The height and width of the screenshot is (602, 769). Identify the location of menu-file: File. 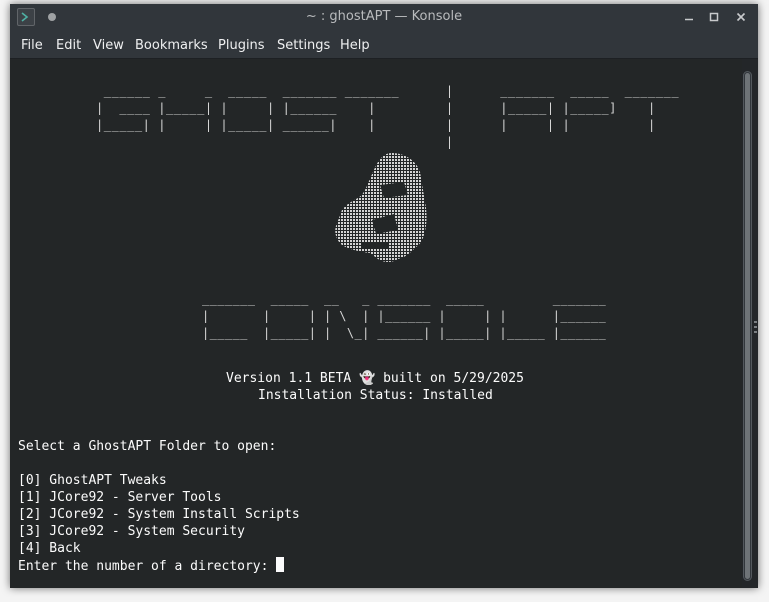
(32, 45).